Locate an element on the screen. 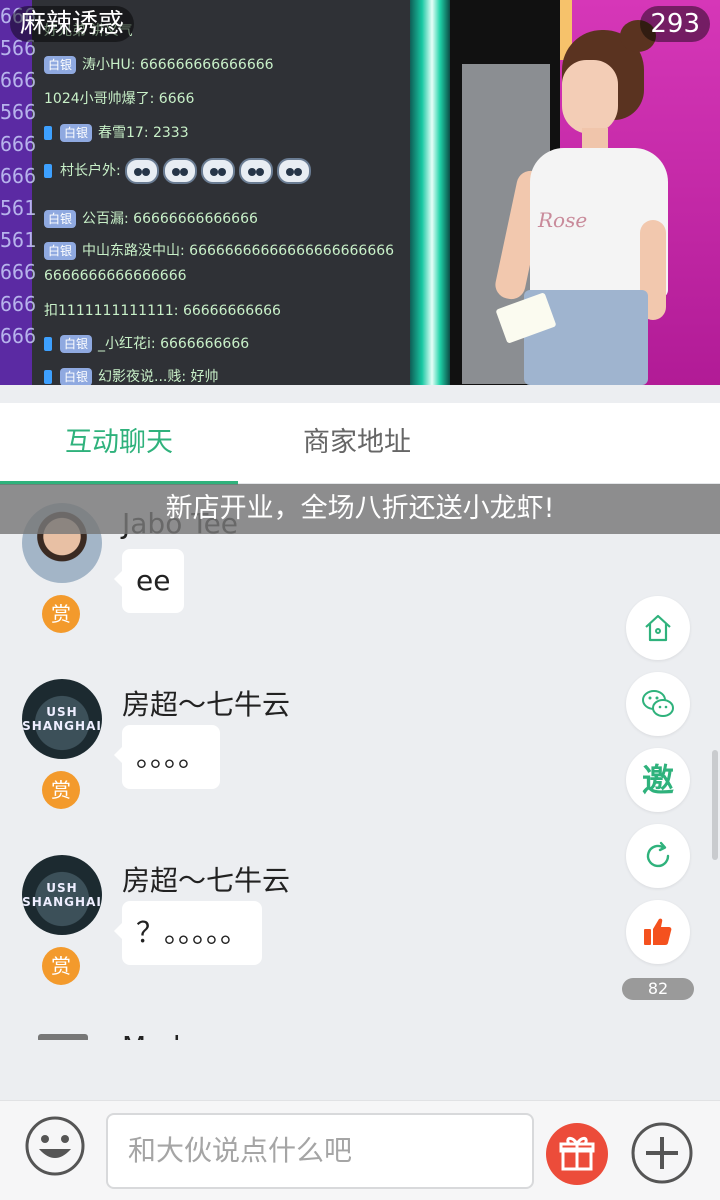 This screenshot has width=720, height=1200. danmaku-line: 白银 中山东路没中山: 66666666666666666666666 is located at coordinates (219, 250).